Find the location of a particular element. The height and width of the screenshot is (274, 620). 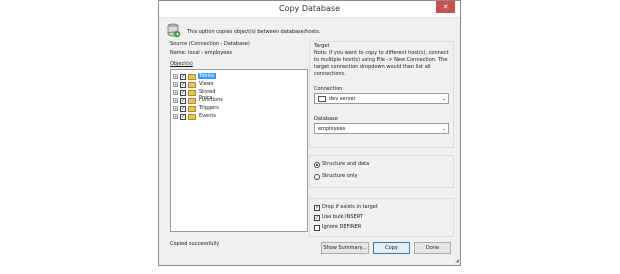

structure-only-label: Structure only is located at coordinates (340, 176).